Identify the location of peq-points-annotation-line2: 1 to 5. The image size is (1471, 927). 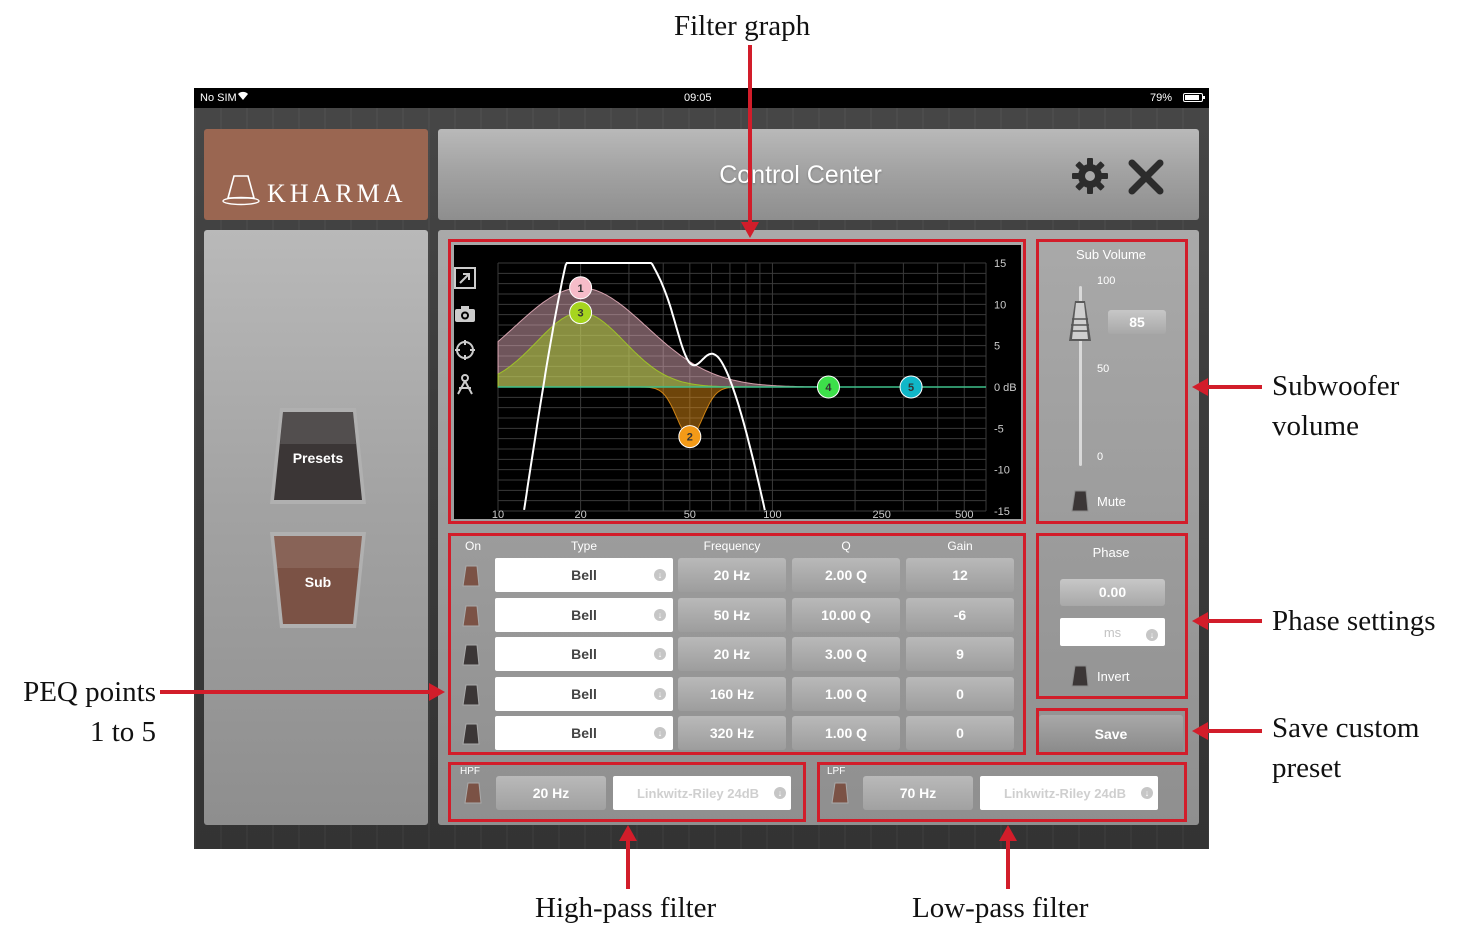
(122, 732).